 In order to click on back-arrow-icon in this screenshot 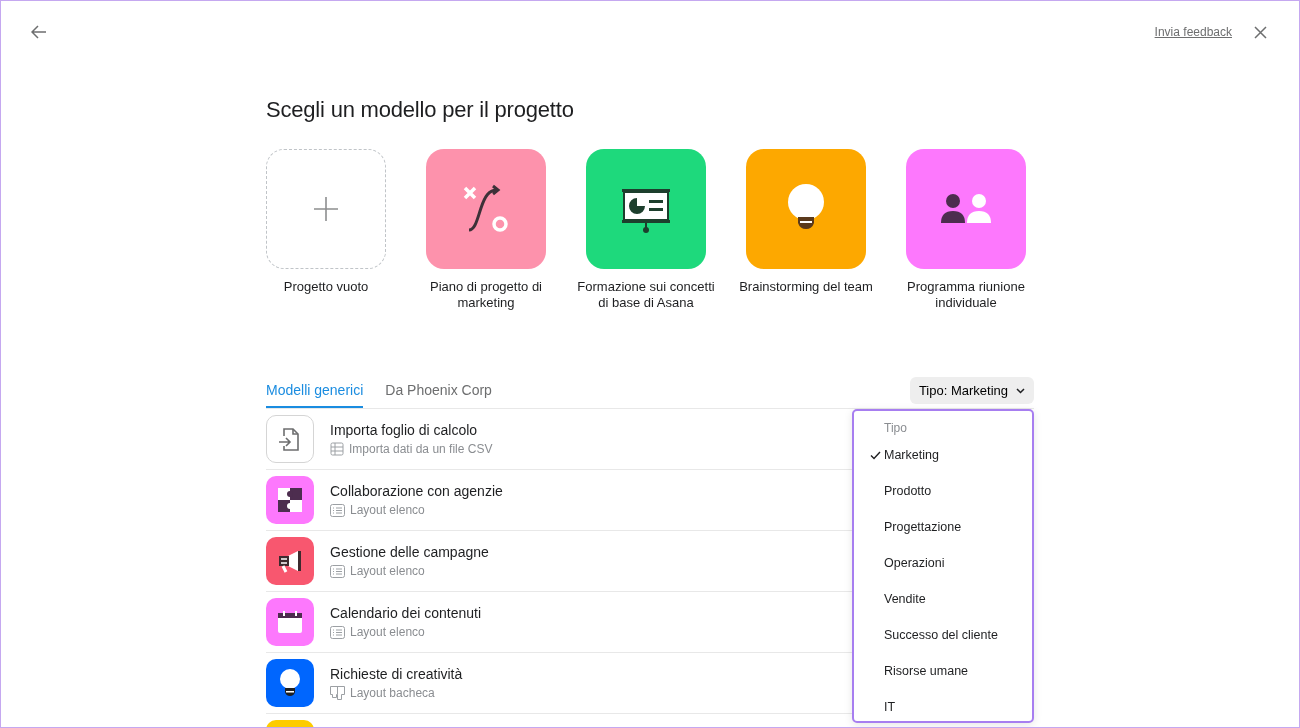, I will do `click(39, 32)`.